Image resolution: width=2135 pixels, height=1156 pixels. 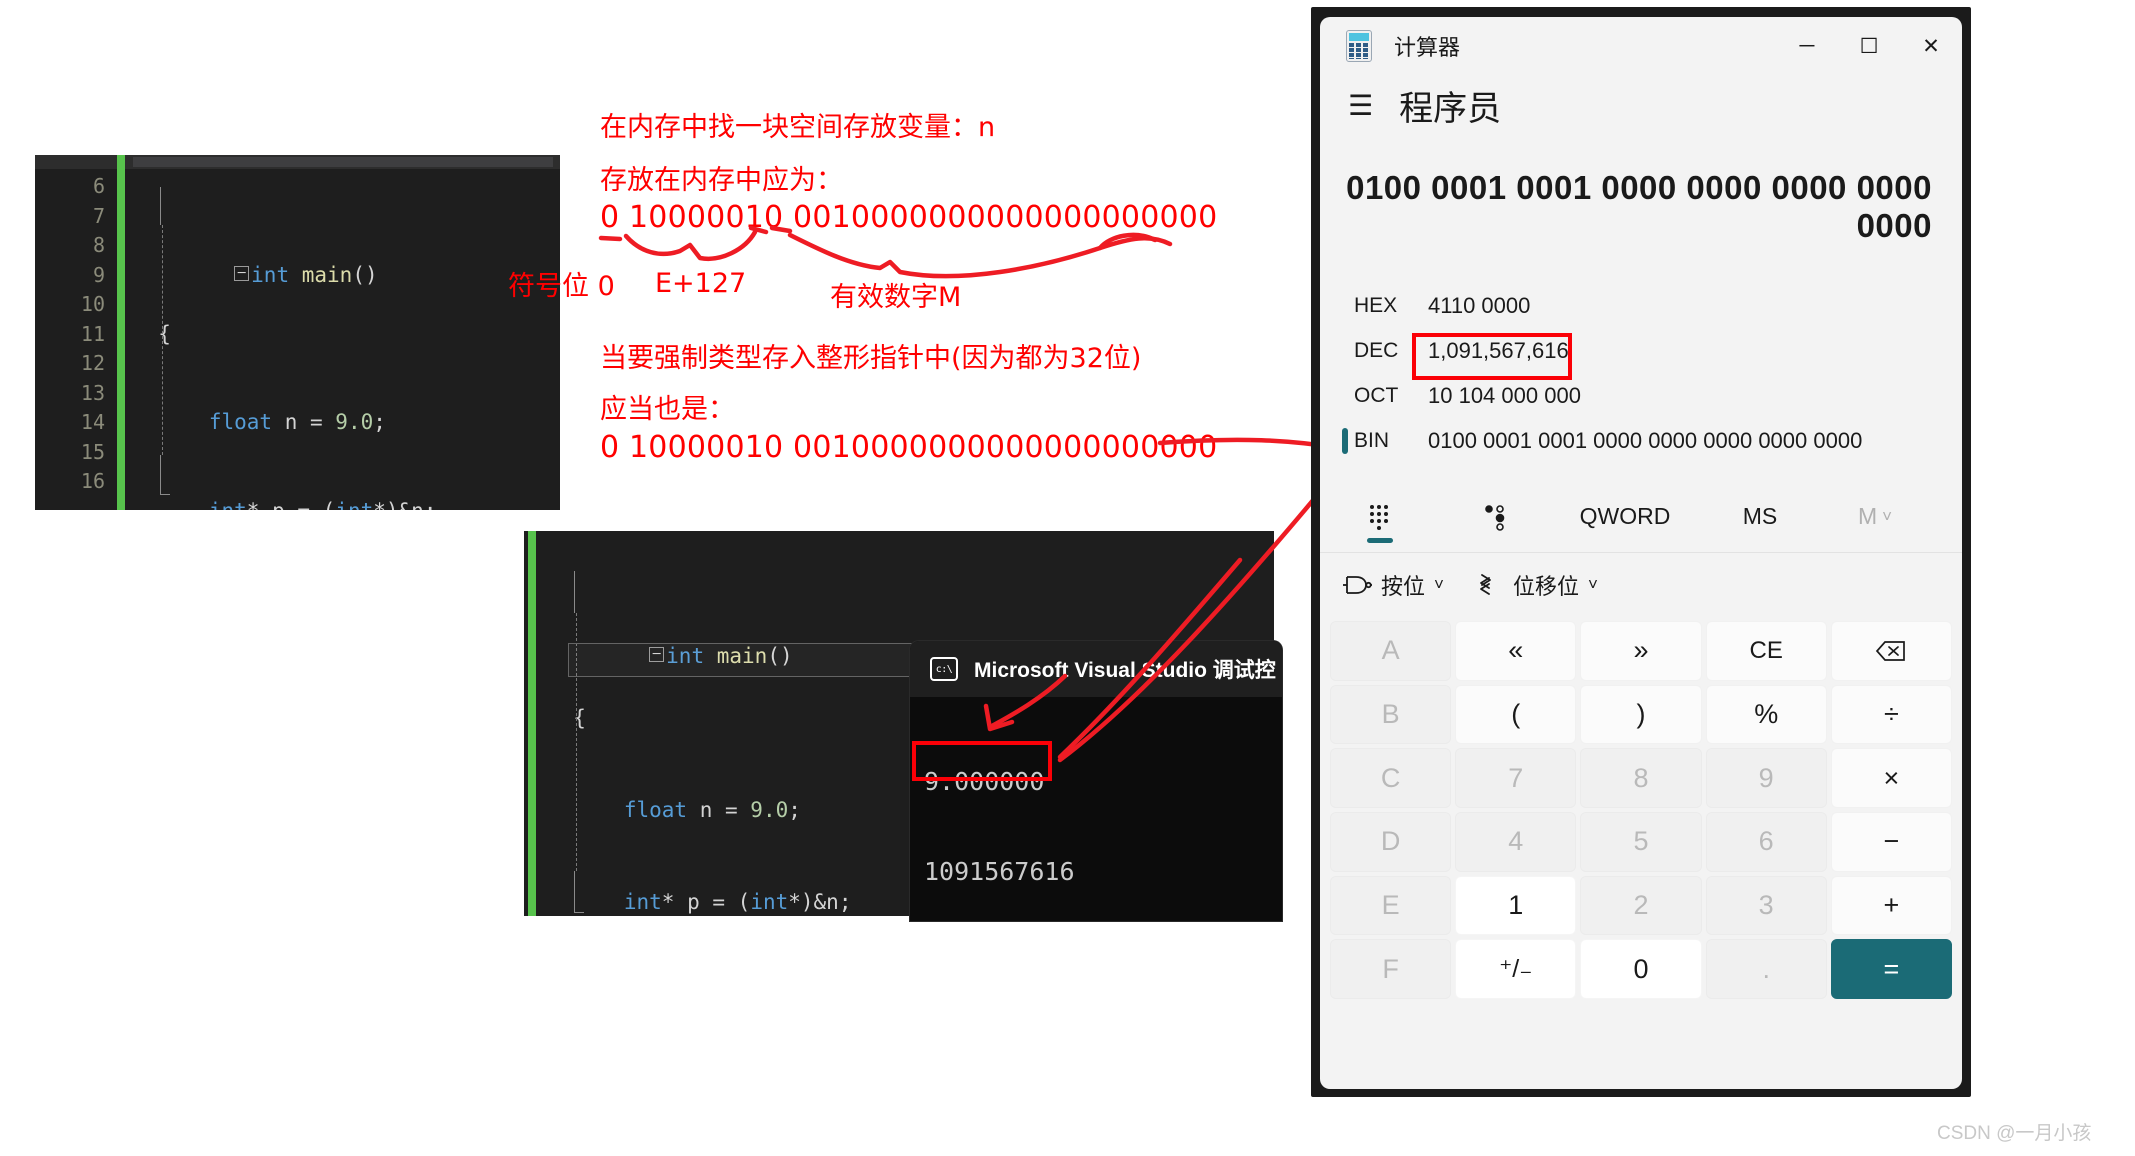 I want to click on key-4: 4, so click(x=1516, y=842).